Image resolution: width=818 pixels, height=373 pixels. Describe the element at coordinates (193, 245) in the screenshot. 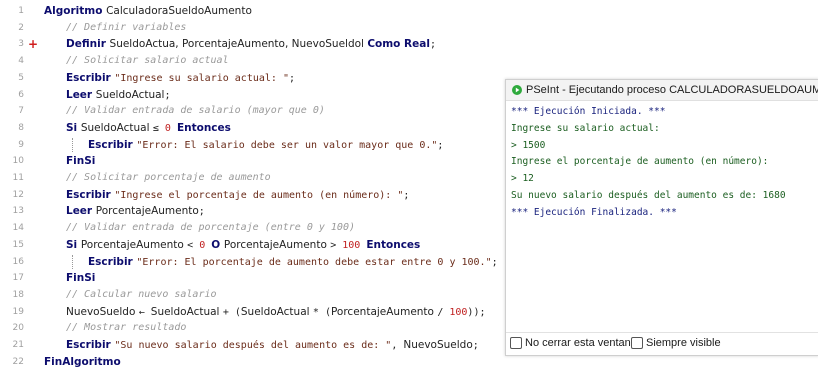

I see `code-operator: <` at that location.